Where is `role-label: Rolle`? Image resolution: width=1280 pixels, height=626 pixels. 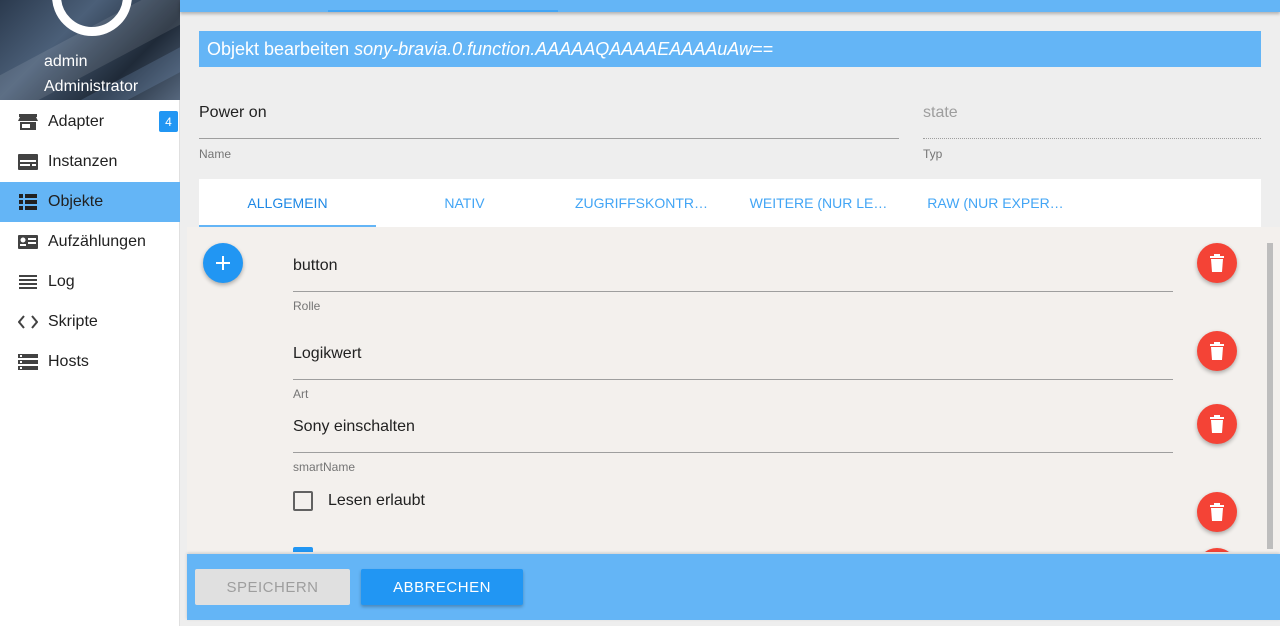
role-label: Rolle is located at coordinates (307, 306).